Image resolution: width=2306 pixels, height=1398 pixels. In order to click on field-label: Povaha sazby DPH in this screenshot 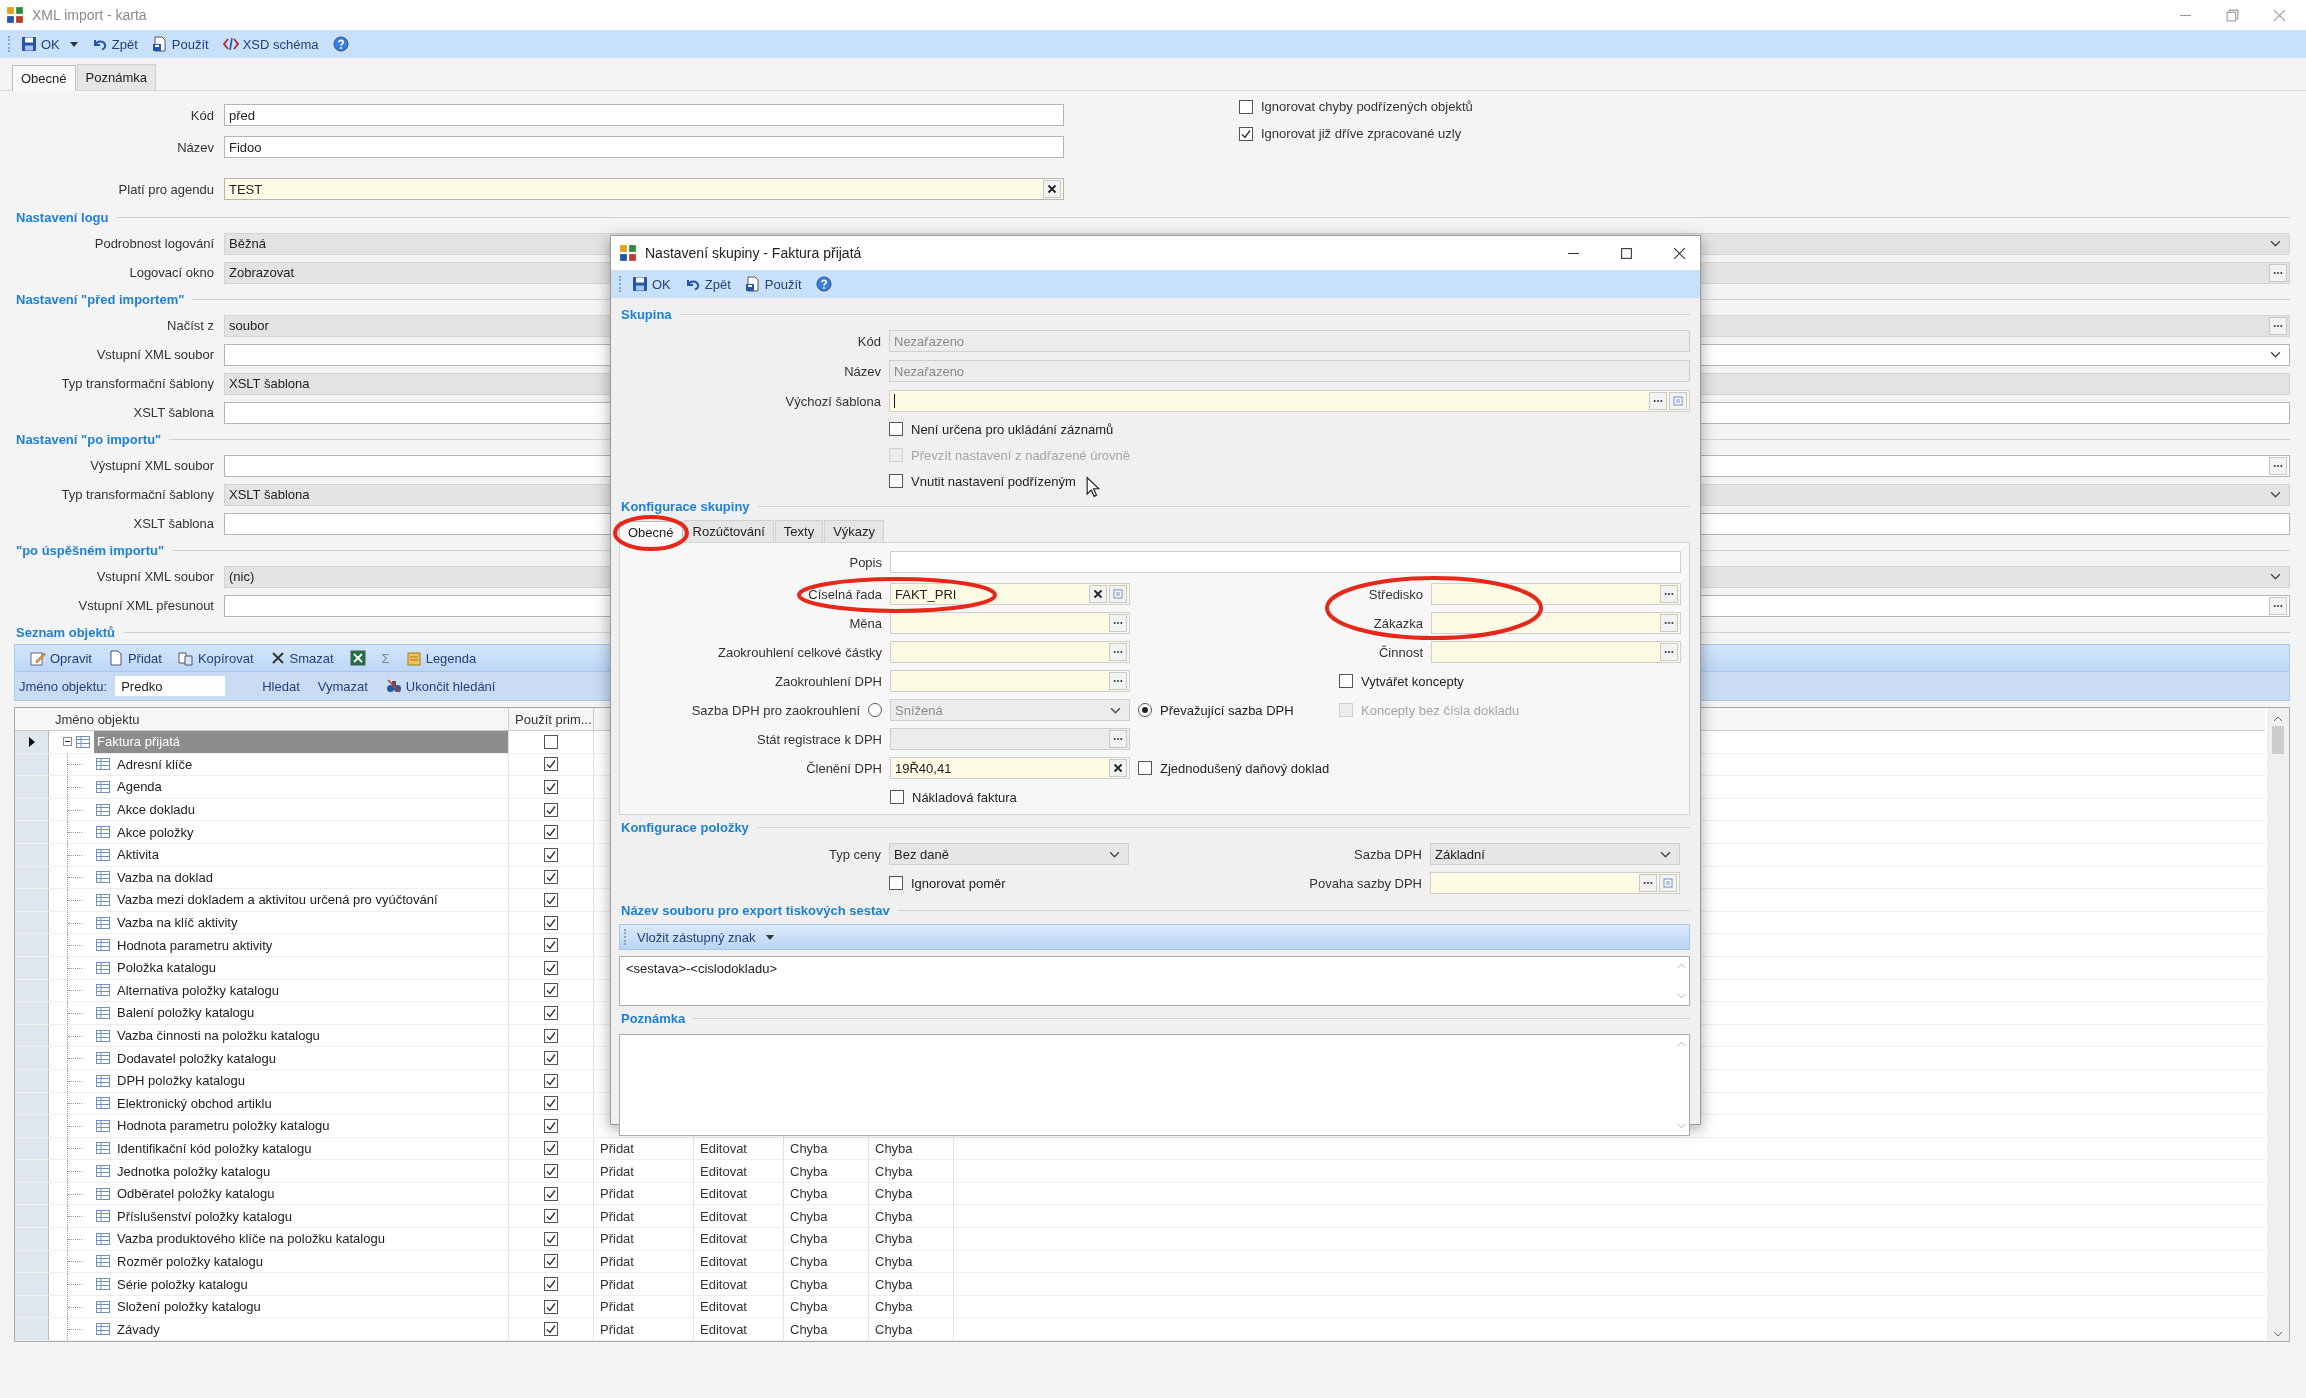, I will do `click(1365, 883)`.